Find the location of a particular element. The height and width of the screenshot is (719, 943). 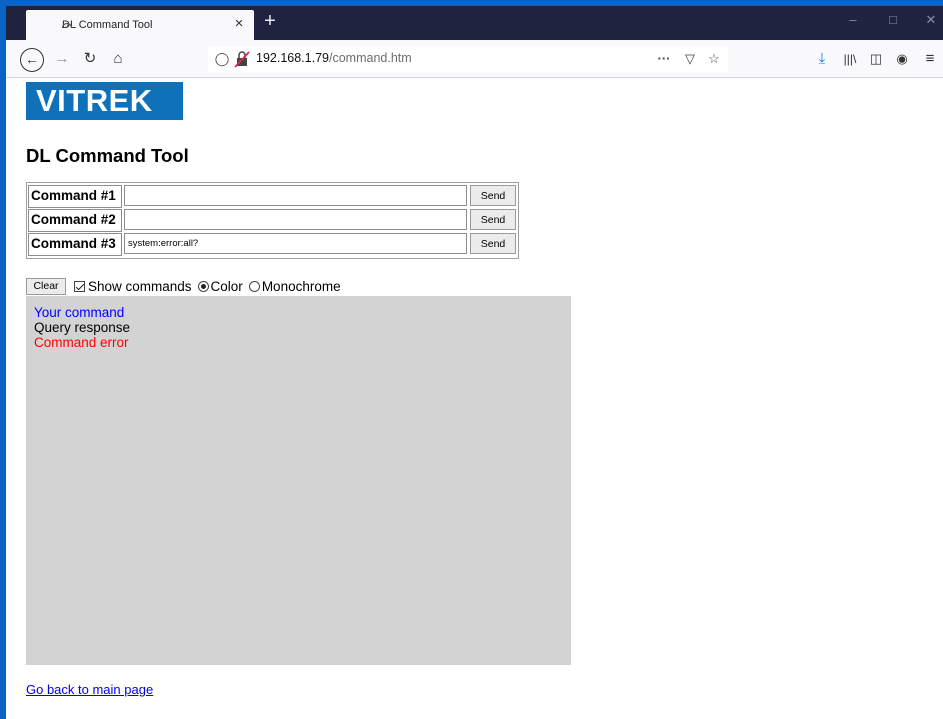

command-row: Command #1 Send is located at coordinates (272, 196).